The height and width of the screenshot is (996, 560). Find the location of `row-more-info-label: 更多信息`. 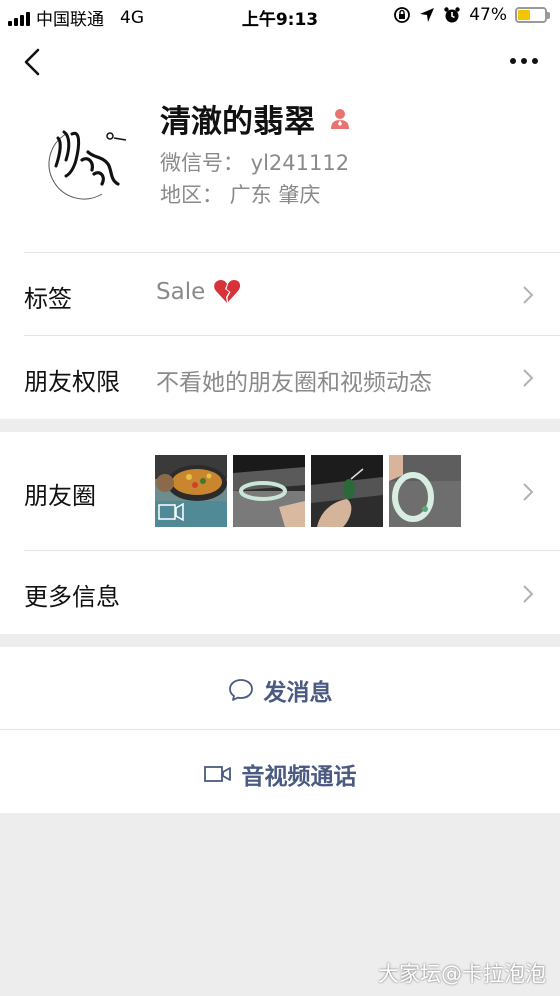

row-more-info-label: 更多信息 is located at coordinates (72, 597).